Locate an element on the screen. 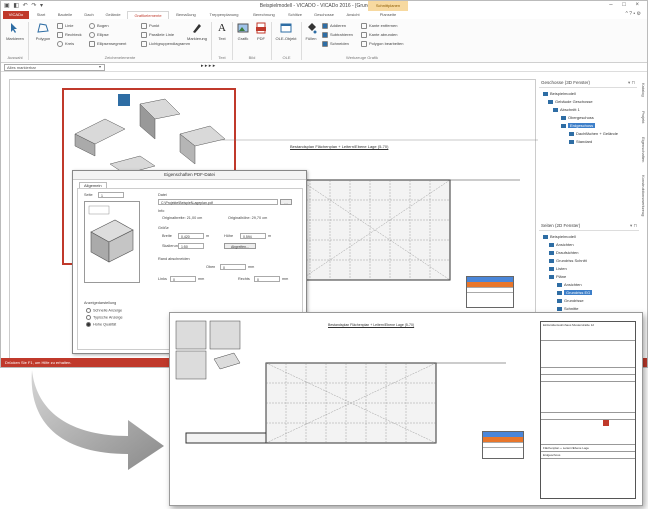 This screenshot has width=648, height=509. polygon-edit-label: Polygon bearbeiten is located at coordinates (386, 44).